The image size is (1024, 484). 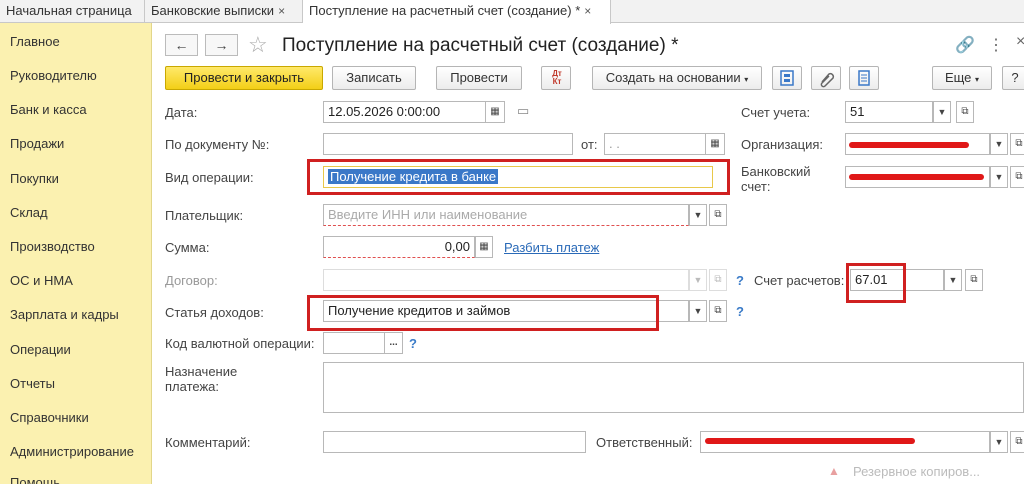 I want to click on bank-account-label: Банковский счет:, so click(x=775, y=179).